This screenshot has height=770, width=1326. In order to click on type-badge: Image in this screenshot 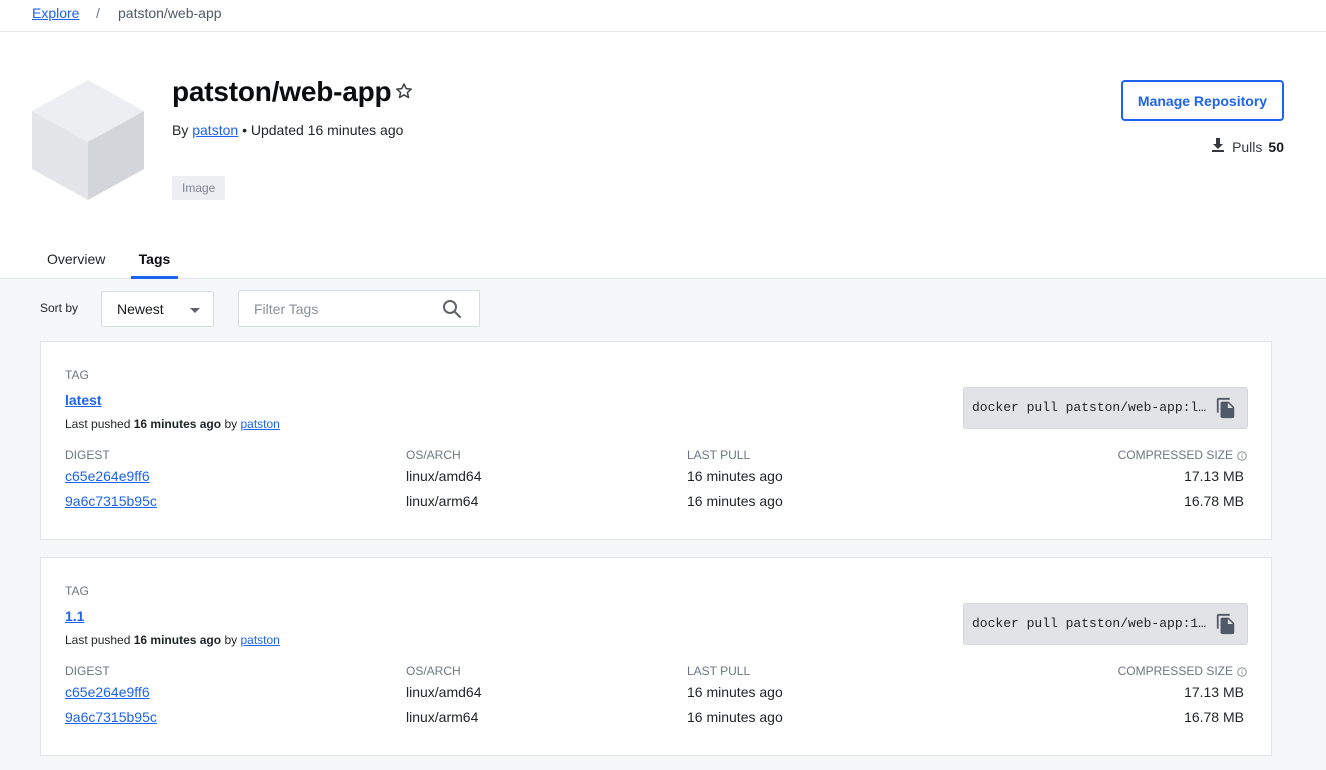, I will do `click(199, 188)`.